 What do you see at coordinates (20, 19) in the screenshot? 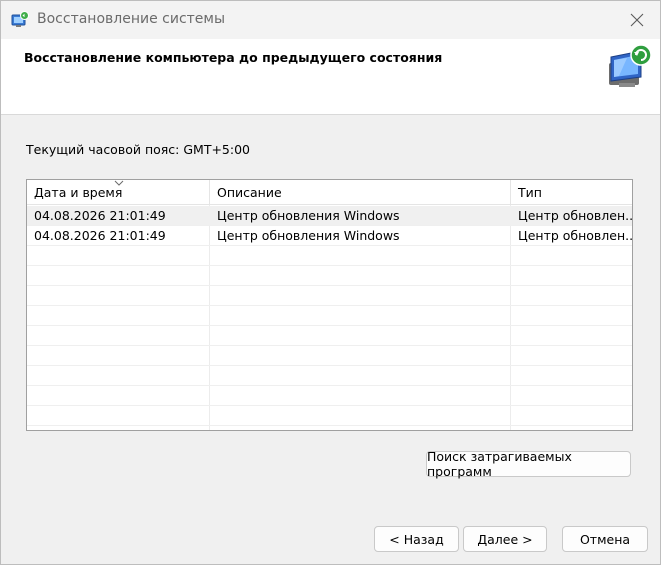
I see `system-restore-icon` at bounding box center [20, 19].